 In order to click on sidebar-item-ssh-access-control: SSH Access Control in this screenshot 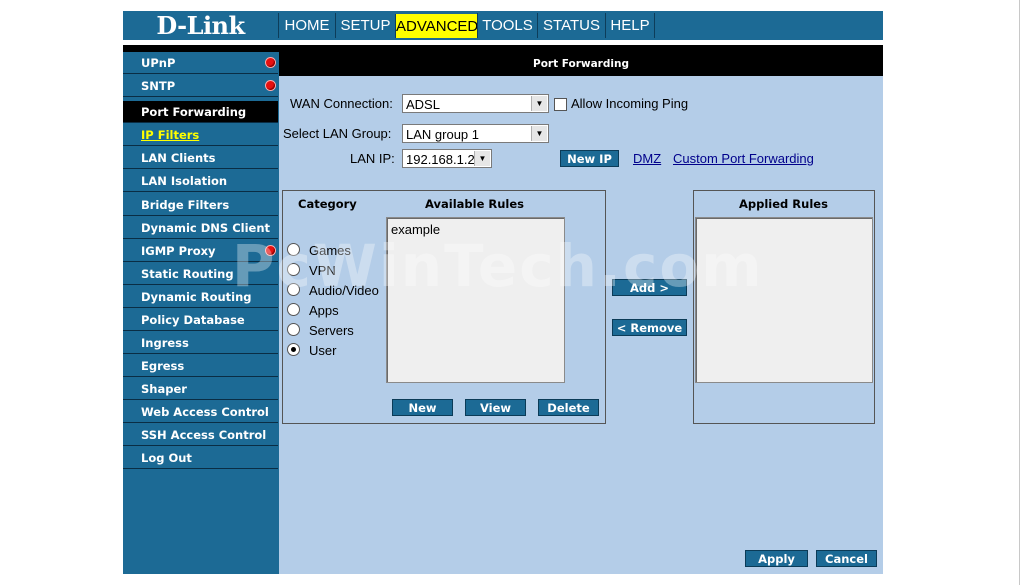, I will do `click(200, 435)`.